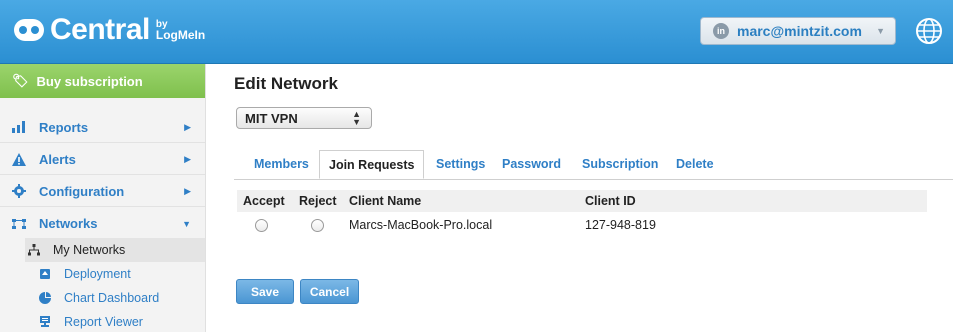  What do you see at coordinates (317, 225) in the screenshot?
I see `reject-radio` at bounding box center [317, 225].